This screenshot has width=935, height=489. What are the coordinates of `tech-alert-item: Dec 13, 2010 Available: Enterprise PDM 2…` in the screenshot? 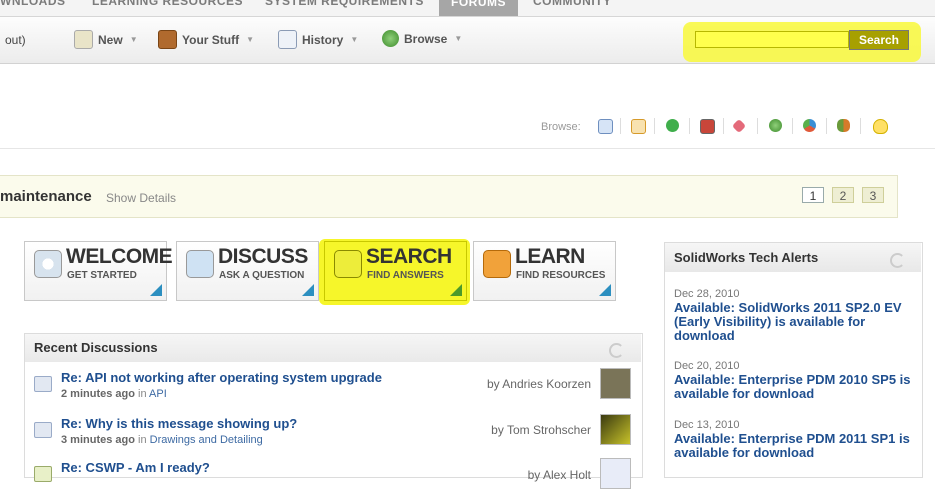 It's located at (794, 439).